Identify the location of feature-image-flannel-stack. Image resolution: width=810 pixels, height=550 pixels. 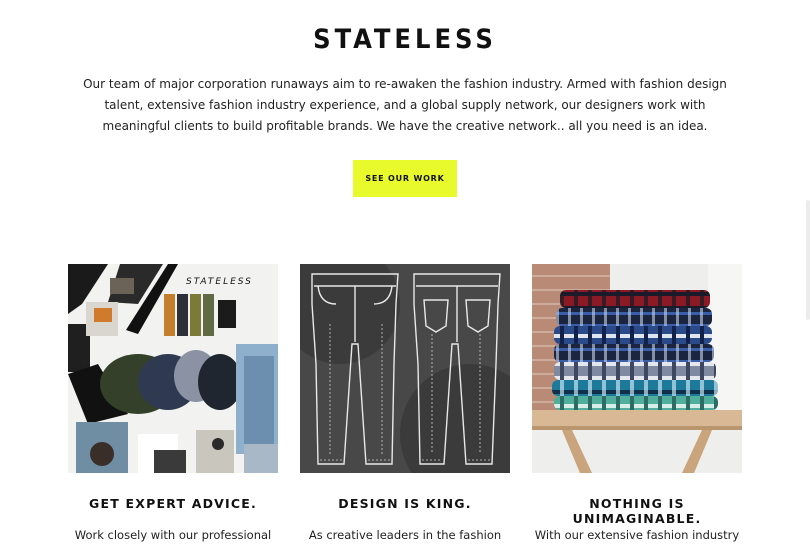
(637, 368).